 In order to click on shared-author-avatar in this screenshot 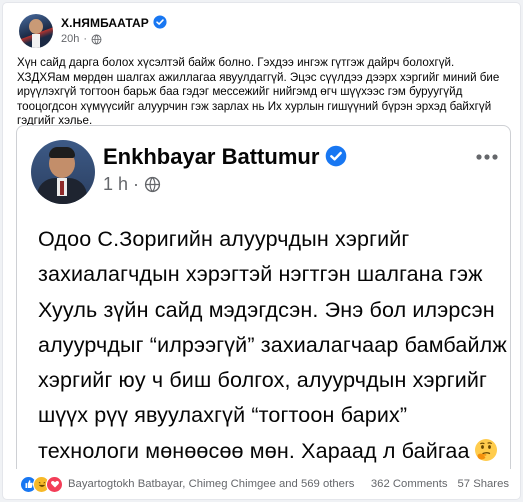, I will do `click(63, 172)`.